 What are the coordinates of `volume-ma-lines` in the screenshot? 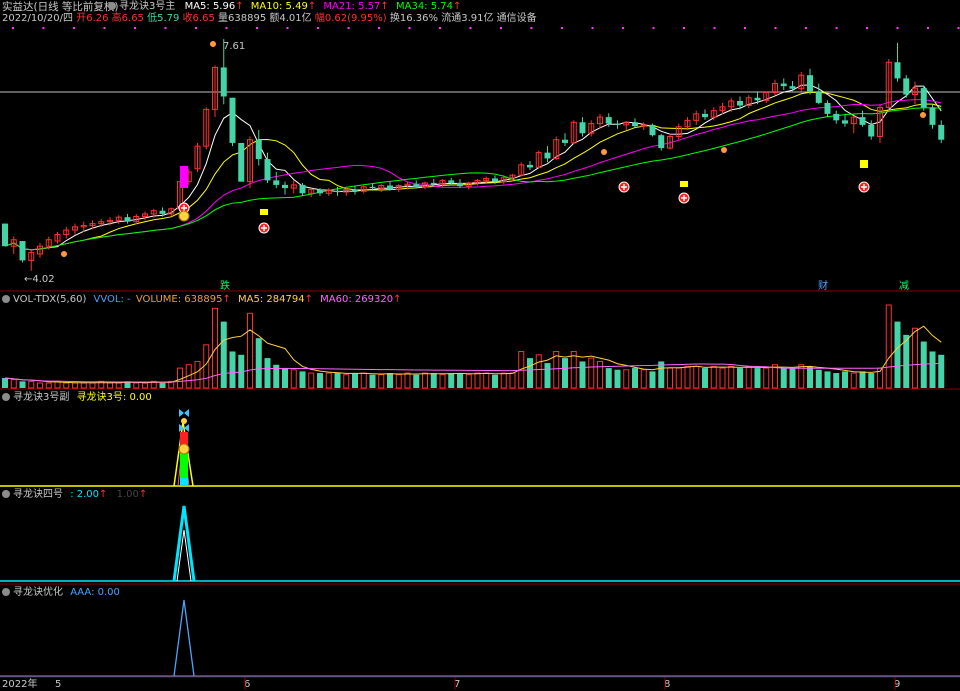 It's located at (473, 354).